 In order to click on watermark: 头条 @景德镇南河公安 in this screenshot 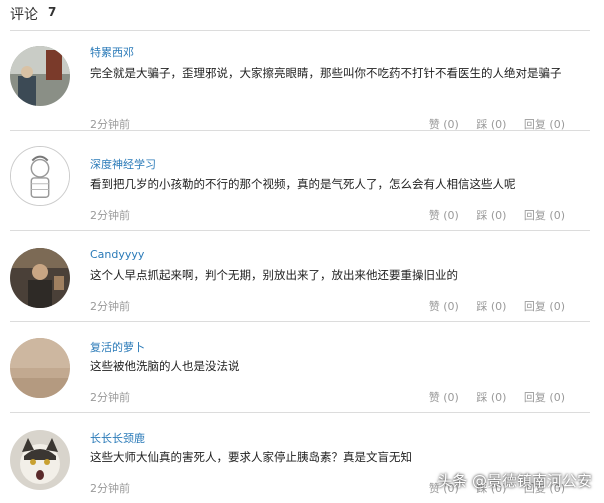, I will do `click(514, 481)`.